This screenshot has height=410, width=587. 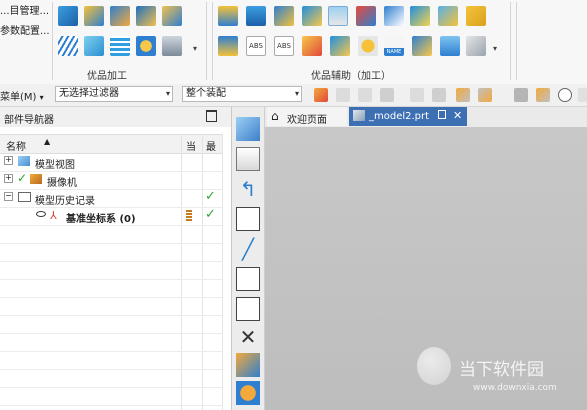 I want to click on assembly-navigator-icon, so click(x=248, y=159).